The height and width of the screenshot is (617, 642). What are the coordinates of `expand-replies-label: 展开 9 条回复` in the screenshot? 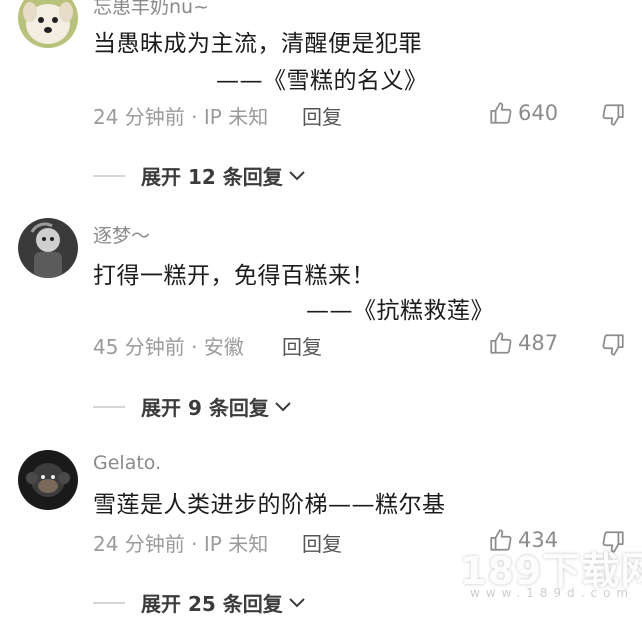 It's located at (205, 408).